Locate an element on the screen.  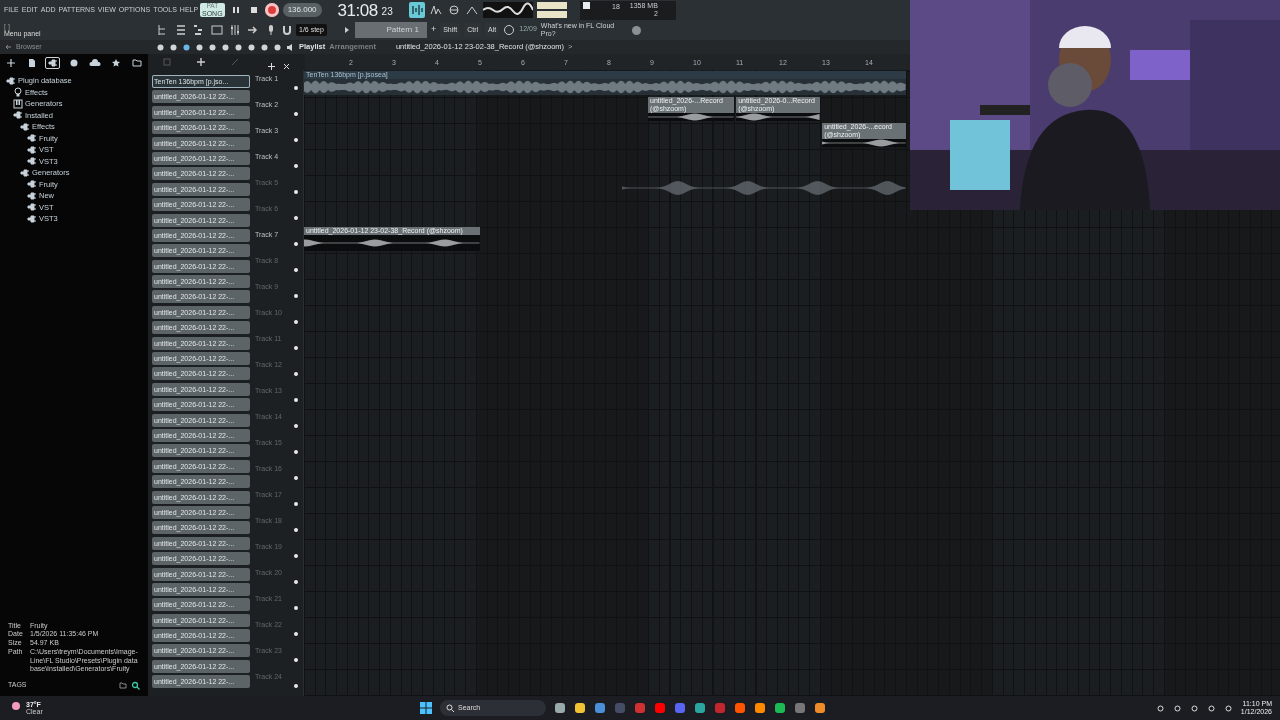
waveform-view-icon is located at coordinates (416, 10).